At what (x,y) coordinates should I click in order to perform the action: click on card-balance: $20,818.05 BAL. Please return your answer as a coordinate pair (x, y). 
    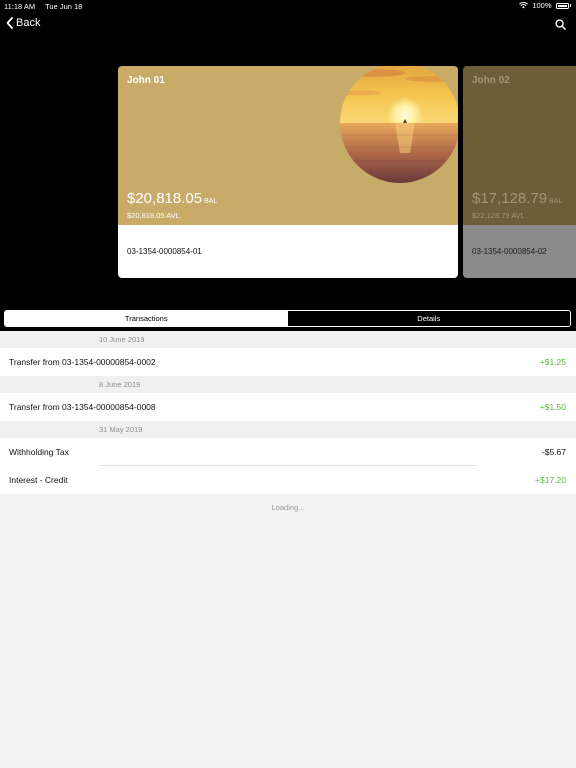
    Looking at the image, I should click on (172, 198).